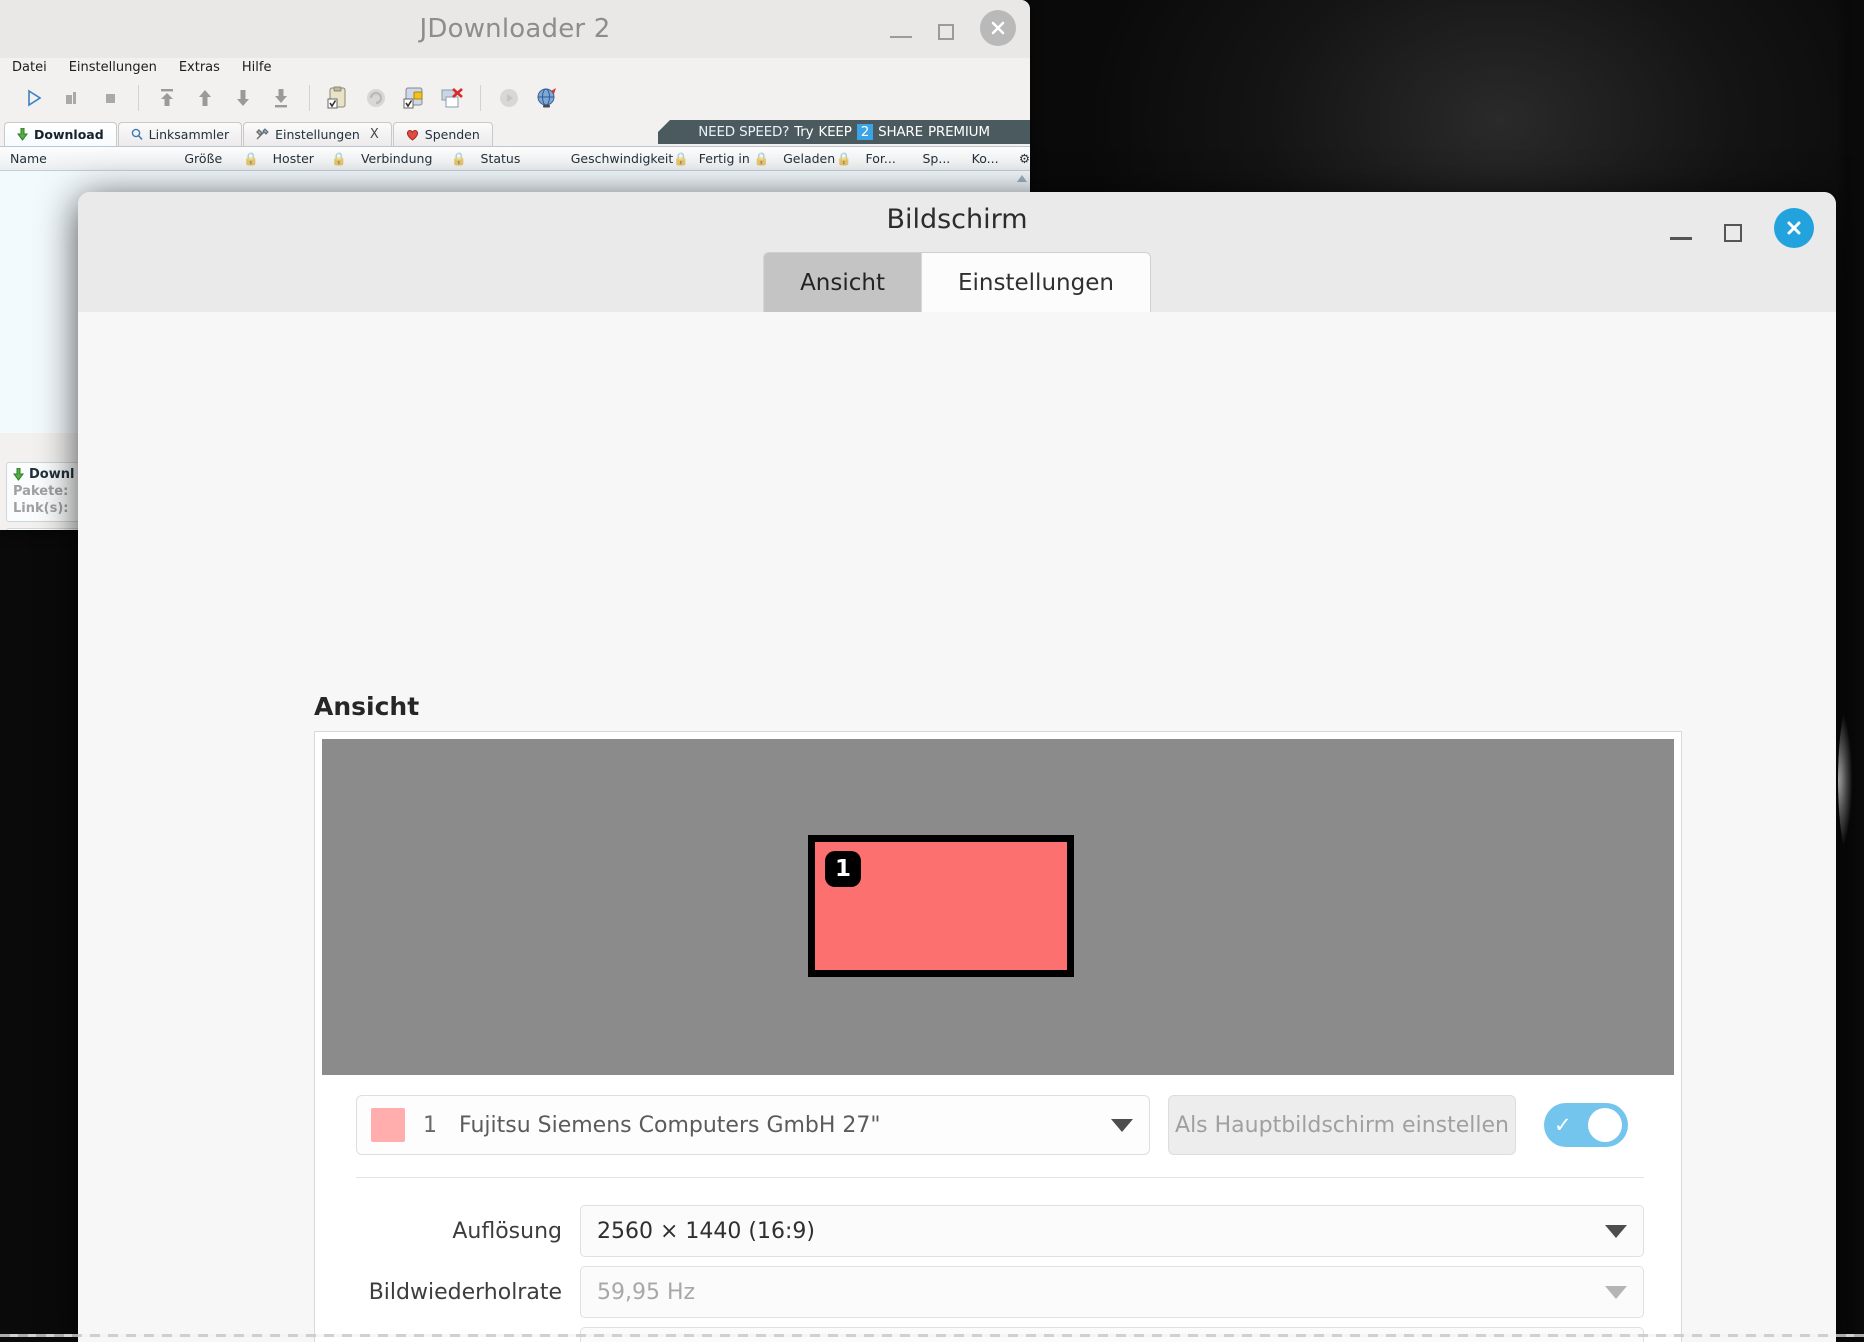 This screenshot has width=1864, height=1342. What do you see at coordinates (218, 158) in the screenshot?
I see `col-groesse: Größe 🔒` at bounding box center [218, 158].